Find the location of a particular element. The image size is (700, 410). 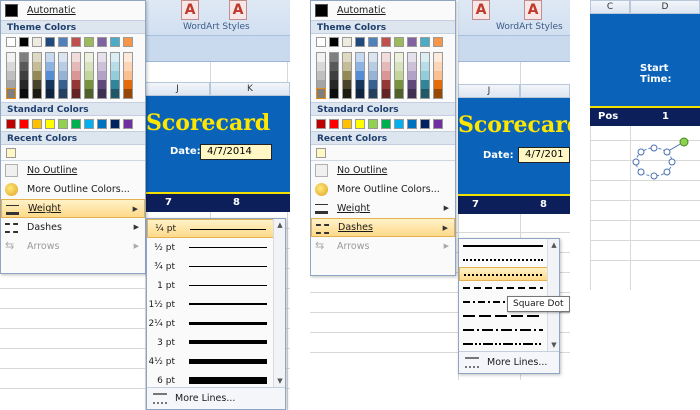

weight-submenu-scrollbar: ▲ ▼ is located at coordinates (279, 303).